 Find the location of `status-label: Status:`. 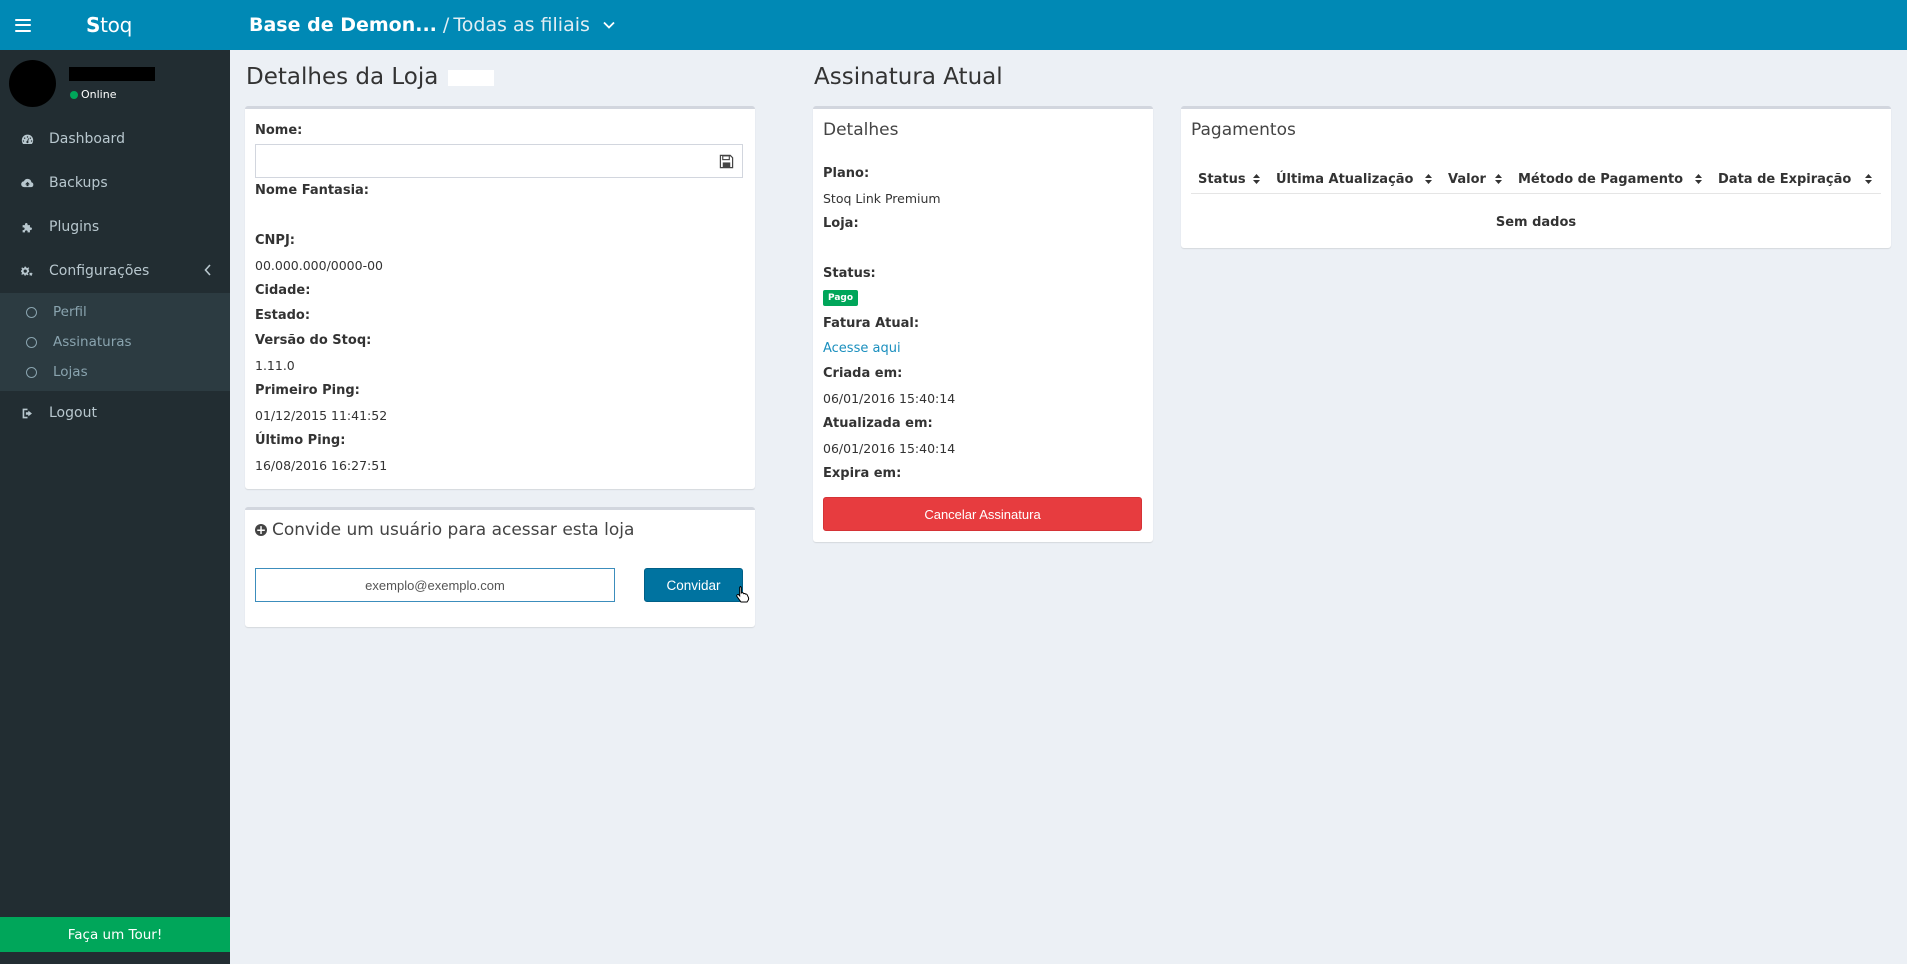

status-label: Status: is located at coordinates (849, 273).